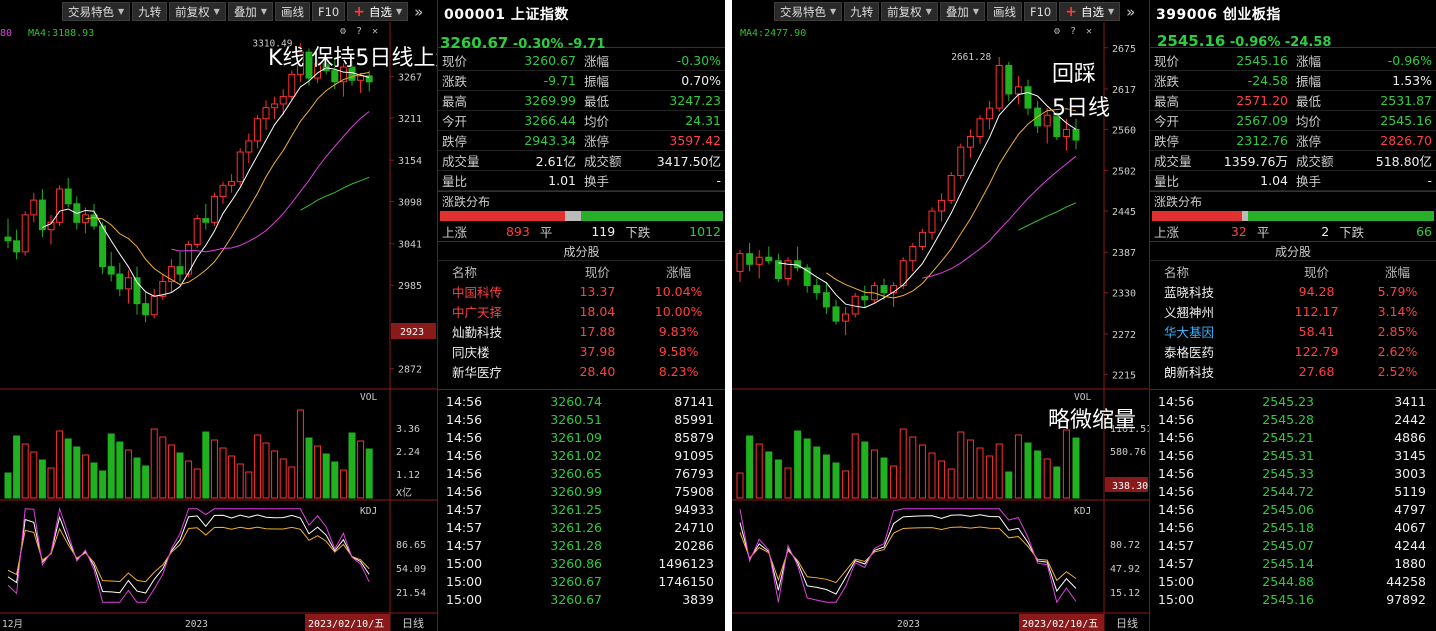  What do you see at coordinates (701, 80) in the screenshot?
I see `field-value: 0.70%` at bounding box center [701, 80].